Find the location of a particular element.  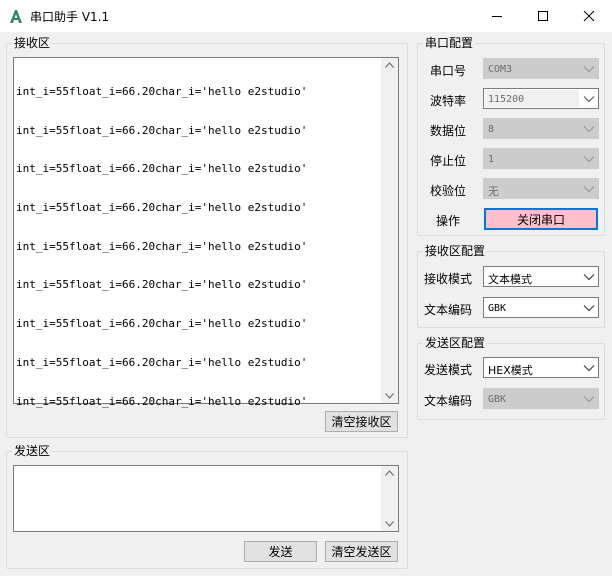

minimize-button is located at coordinates (497, 16).